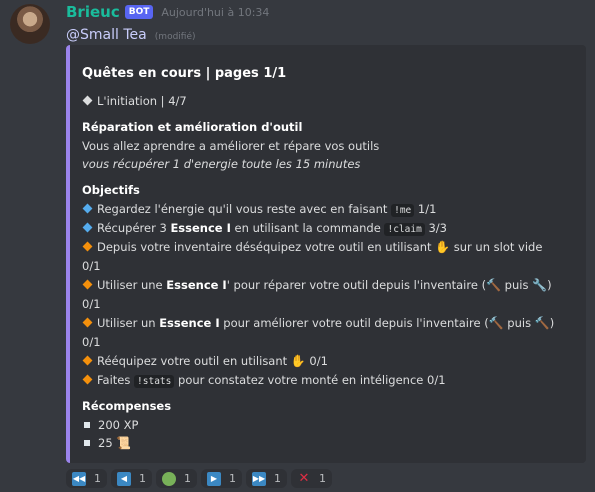 Image resolution: width=595 pixels, height=492 pixels. I want to click on previous-page-icon: ◀, so click(124, 478).